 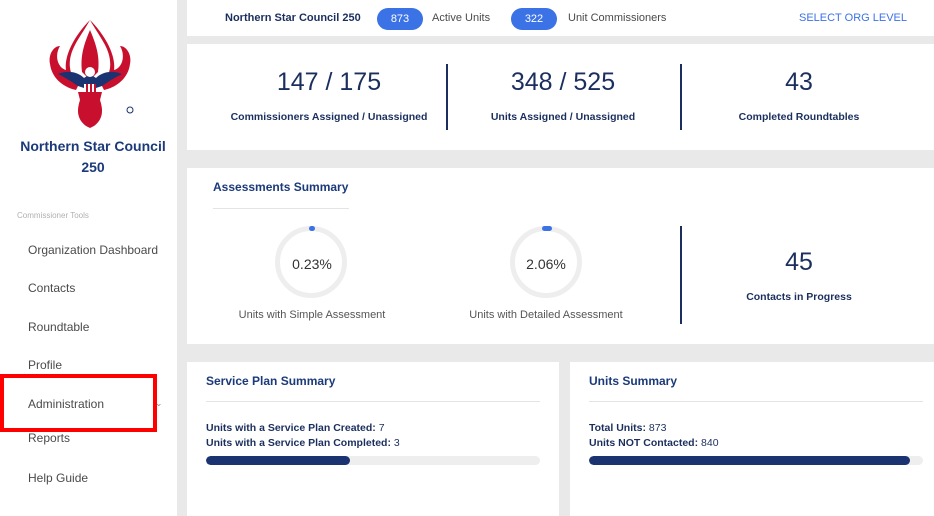 What do you see at coordinates (93, 250) in the screenshot?
I see `sidebar-item-organization-dashboard: Organization Dashboard` at bounding box center [93, 250].